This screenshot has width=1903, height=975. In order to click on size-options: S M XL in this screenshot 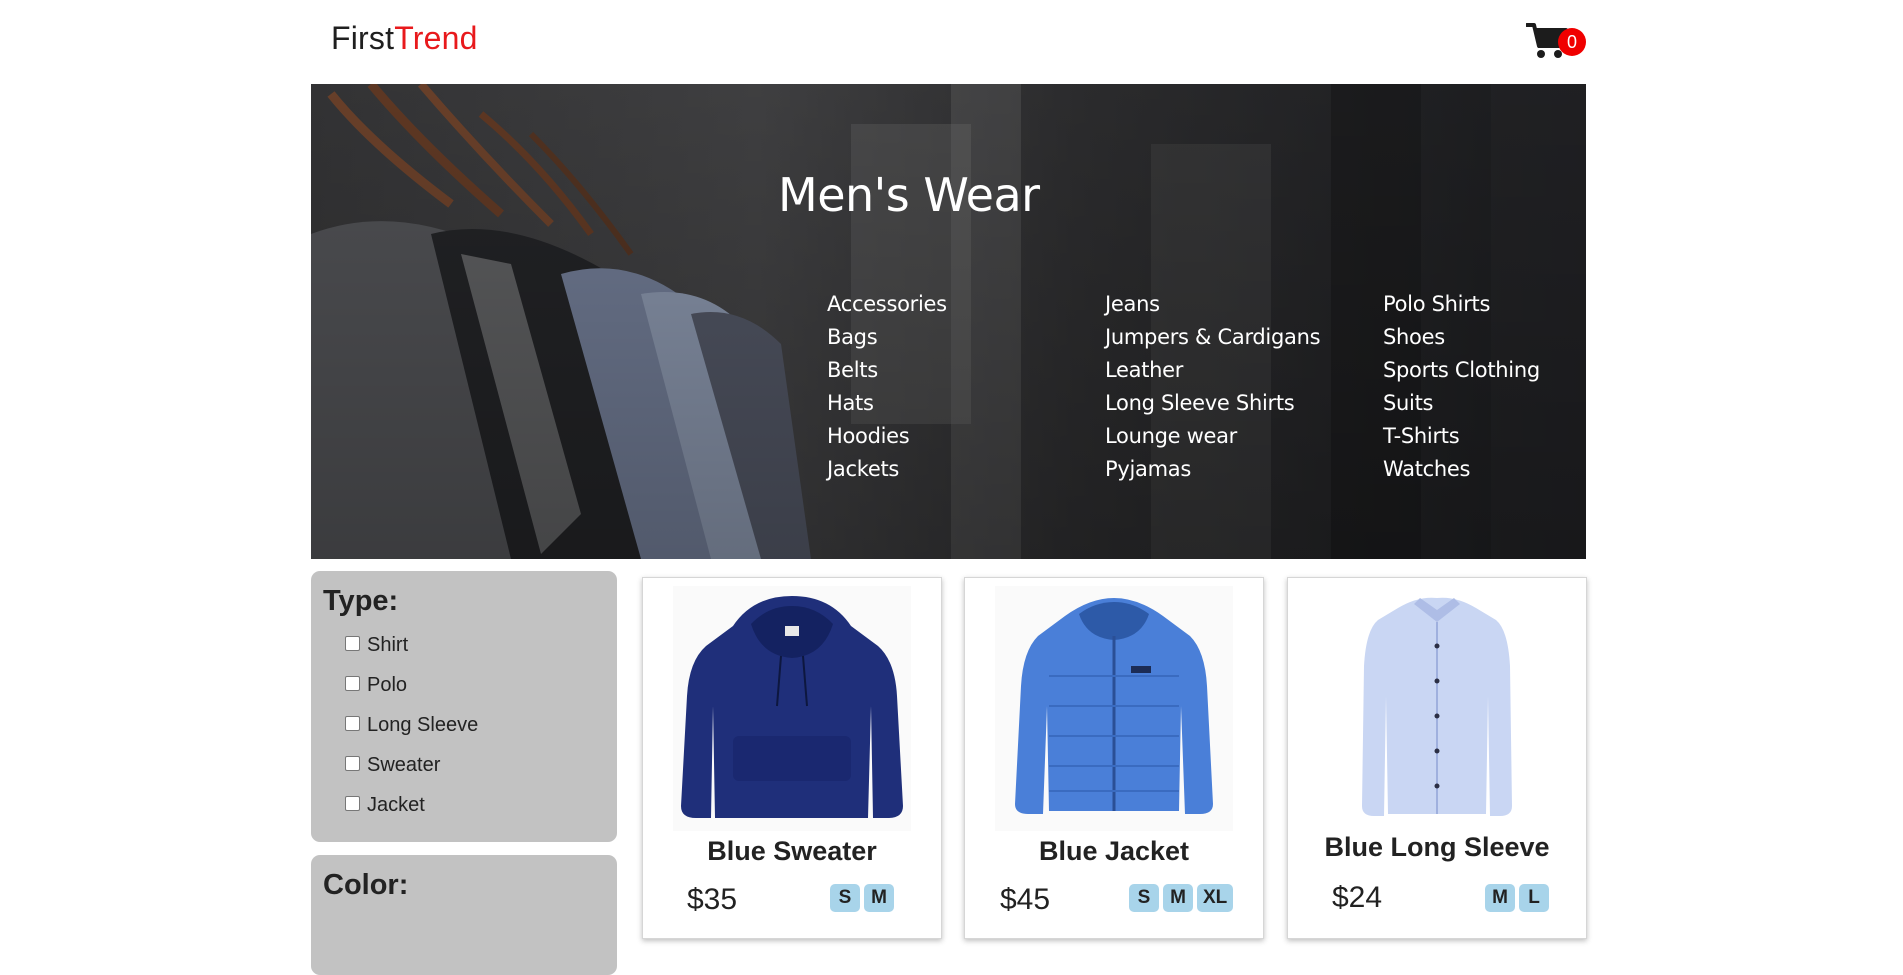, I will do `click(1181, 898)`.